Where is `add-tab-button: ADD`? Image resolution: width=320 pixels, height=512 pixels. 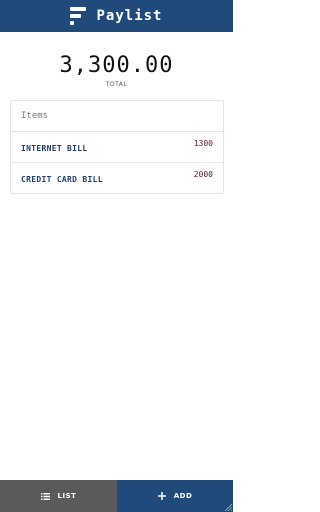
add-tab-button: ADD is located at coordinates (175, 496).